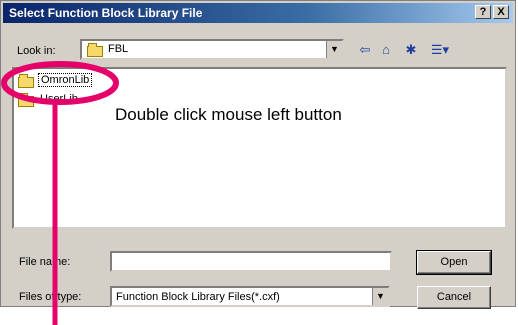  I want to click on back-arrow-icon: ⇦, so click(365, 50).